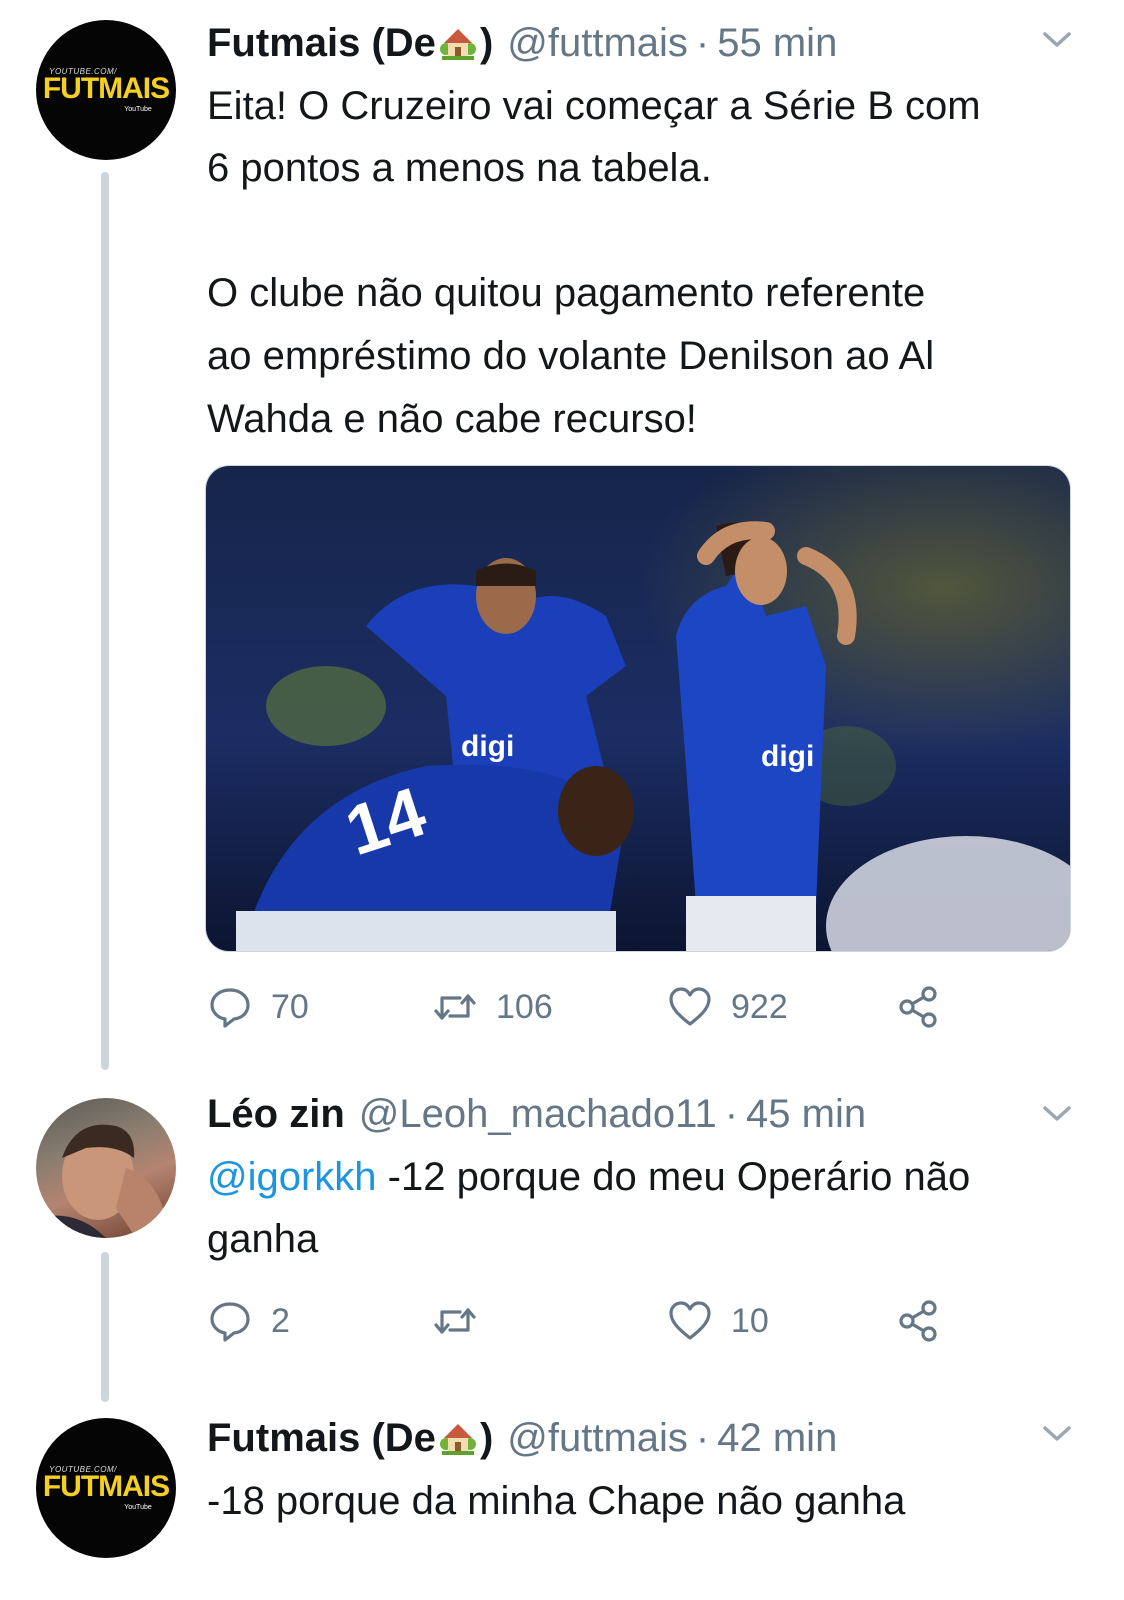  What do you see at coordinates (258, 1007) in the screenshot?
I see `reply-button: 70` at bounding box center [258, 1007].